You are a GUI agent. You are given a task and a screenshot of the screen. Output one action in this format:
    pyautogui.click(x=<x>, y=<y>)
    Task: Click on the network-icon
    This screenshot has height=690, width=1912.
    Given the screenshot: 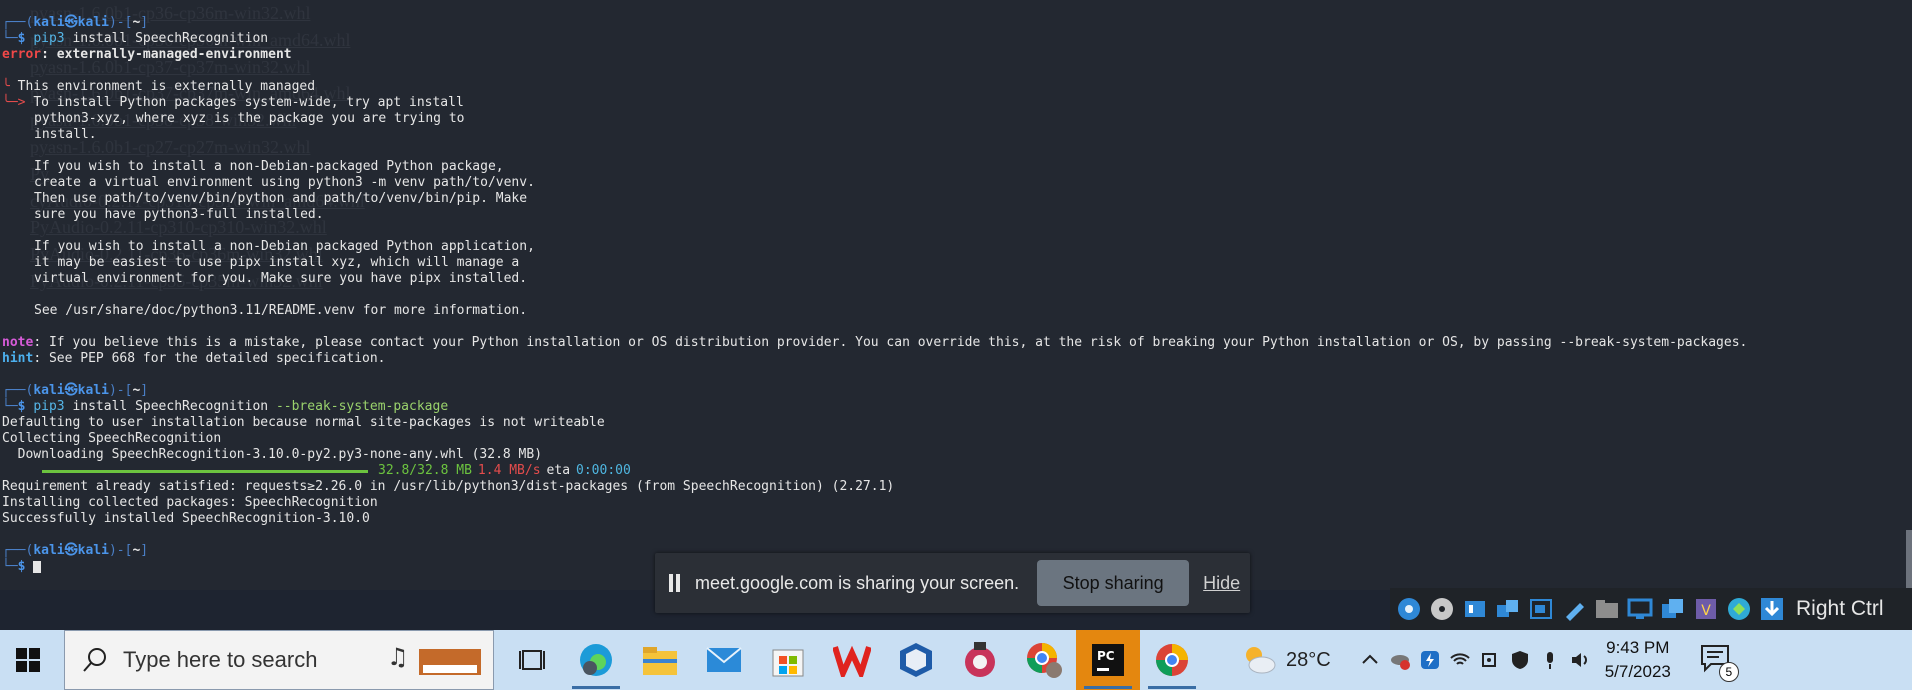 What is the action you would take?
    pyautogui.click(x=1508, y=609)
    